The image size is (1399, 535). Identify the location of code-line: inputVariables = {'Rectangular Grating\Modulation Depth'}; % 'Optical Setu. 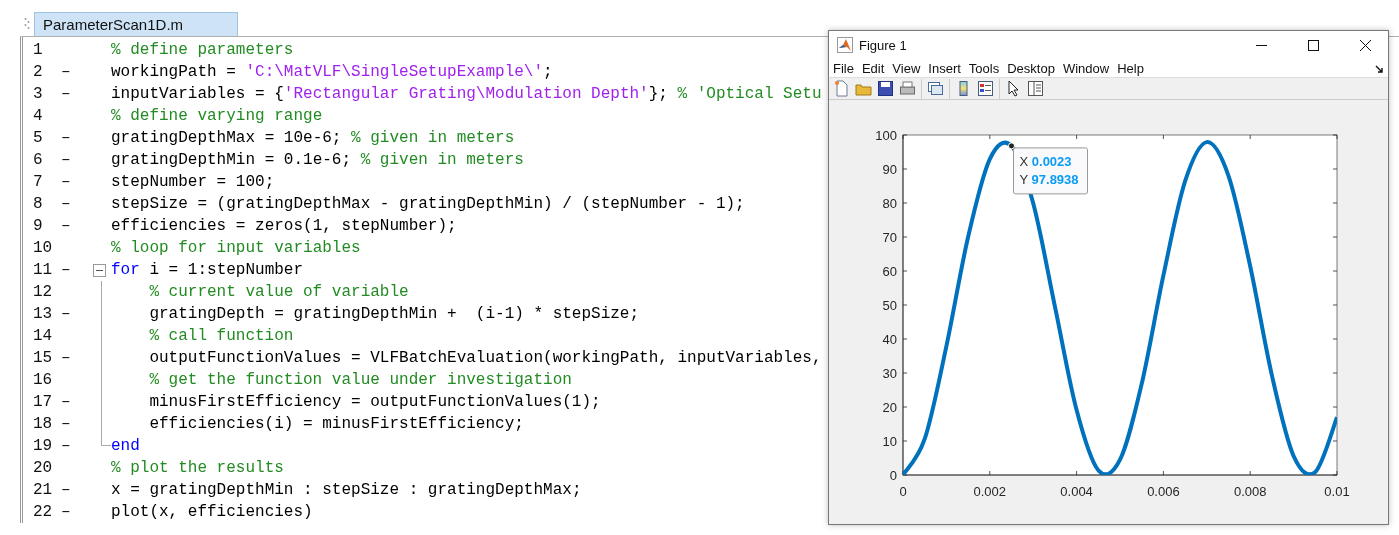
(466, 94).